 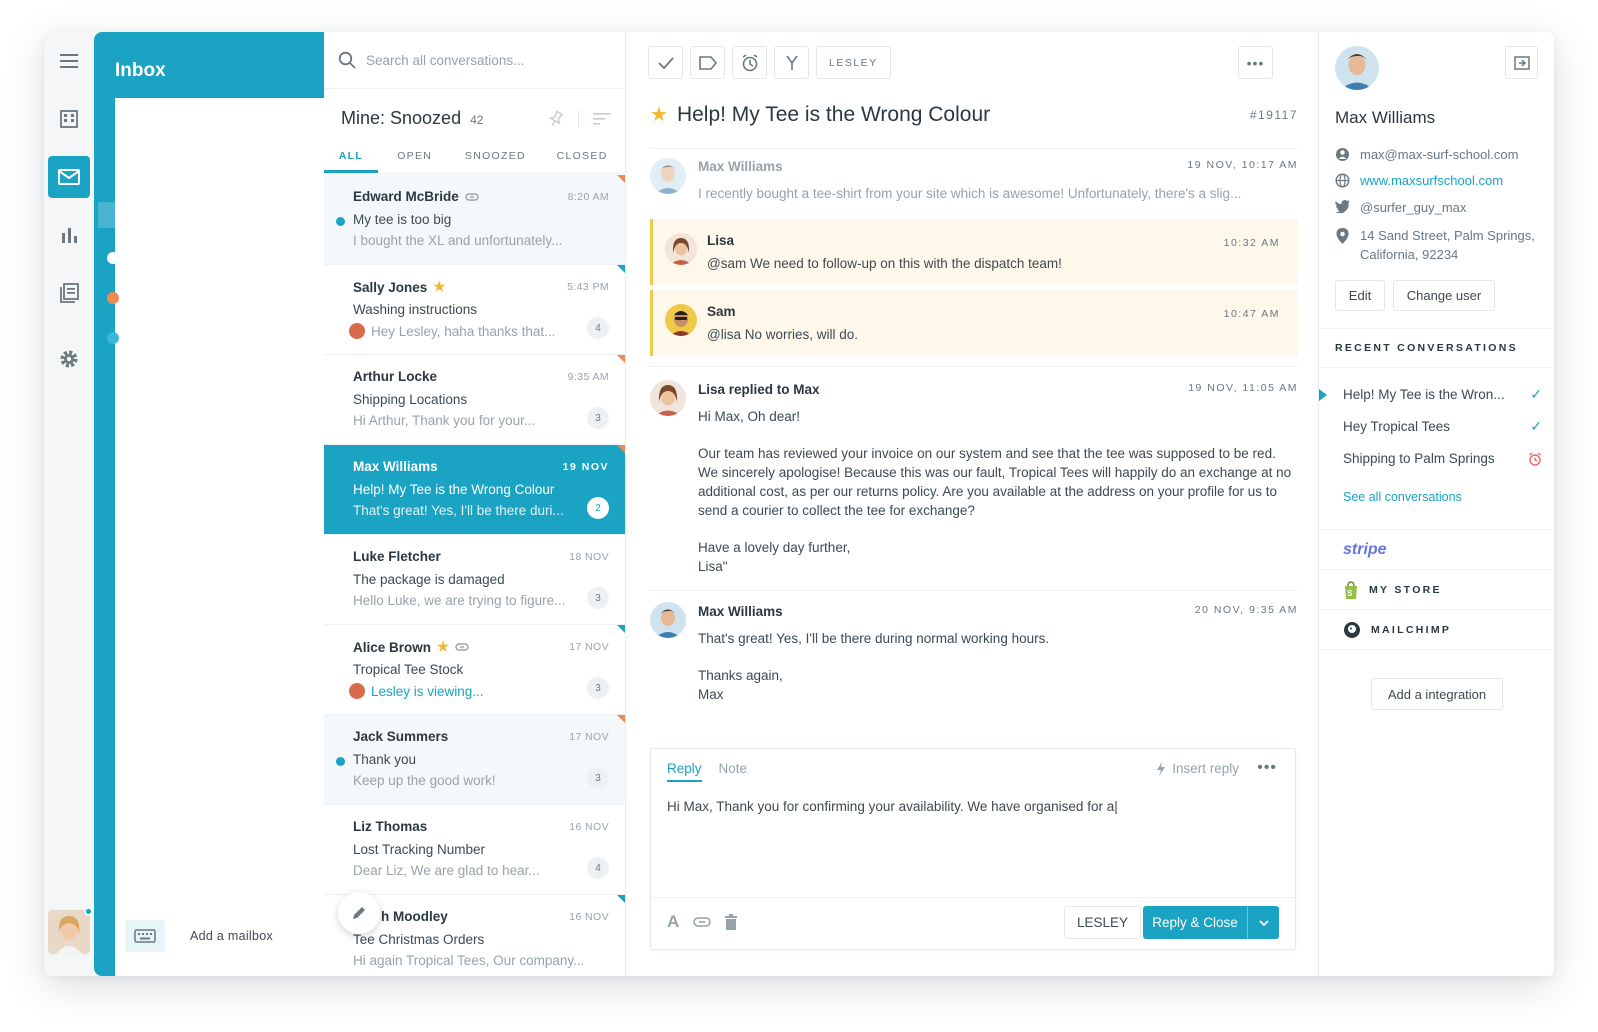 What do you see at coordinates (1439, 154) in the screenshot?
I see `customer-email: max@max-surf-school.com` at bounding box center [1439, 154].